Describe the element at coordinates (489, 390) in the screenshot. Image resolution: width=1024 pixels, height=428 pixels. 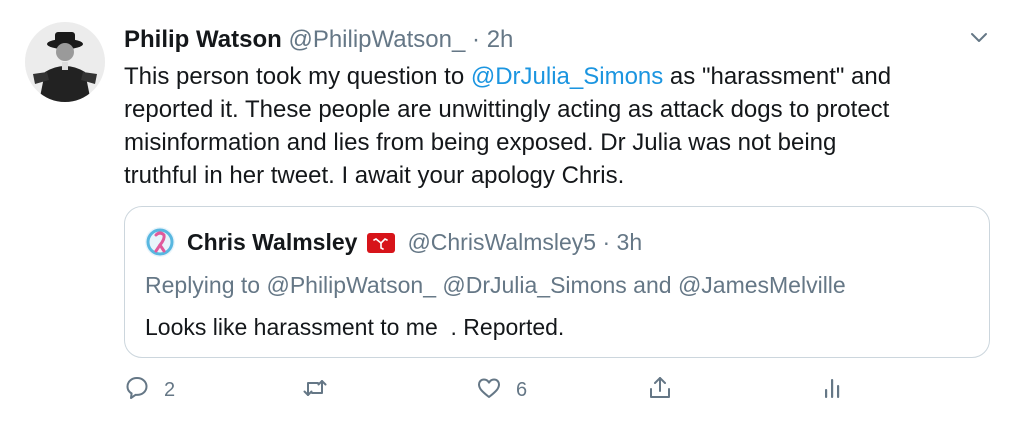
I see `heart-icon` at that location.